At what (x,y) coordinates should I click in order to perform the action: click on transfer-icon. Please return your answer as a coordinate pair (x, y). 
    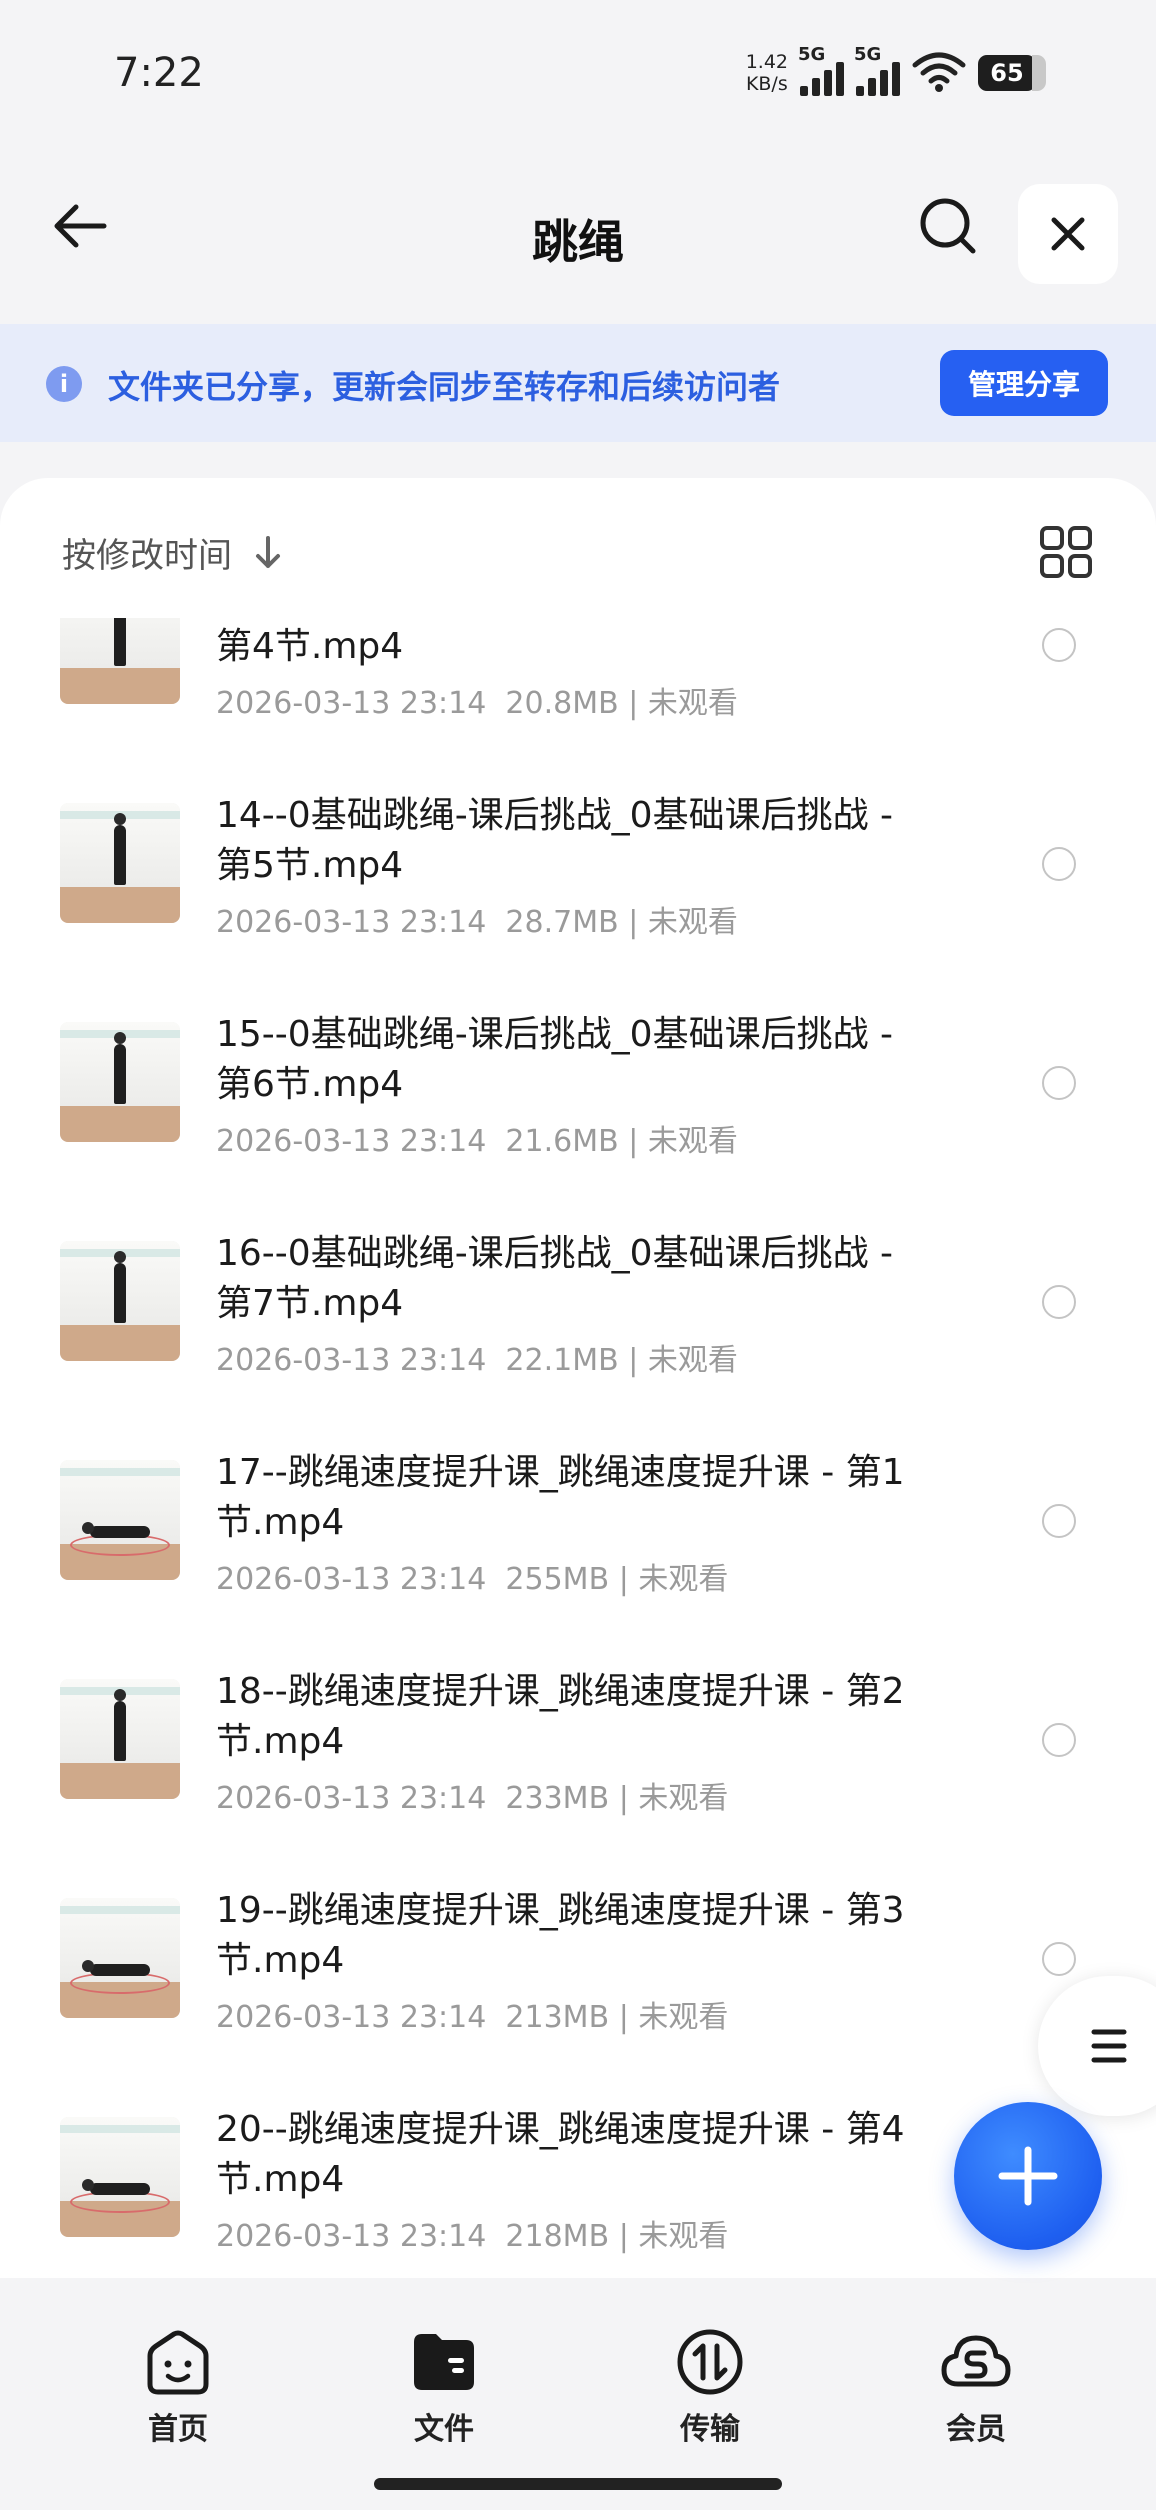
    Looking at the image, I should click on (710, 2362).